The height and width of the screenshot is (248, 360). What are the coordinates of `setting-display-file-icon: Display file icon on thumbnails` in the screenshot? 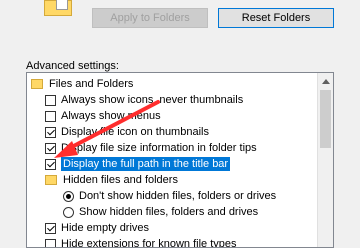 It's located at (127, 132).